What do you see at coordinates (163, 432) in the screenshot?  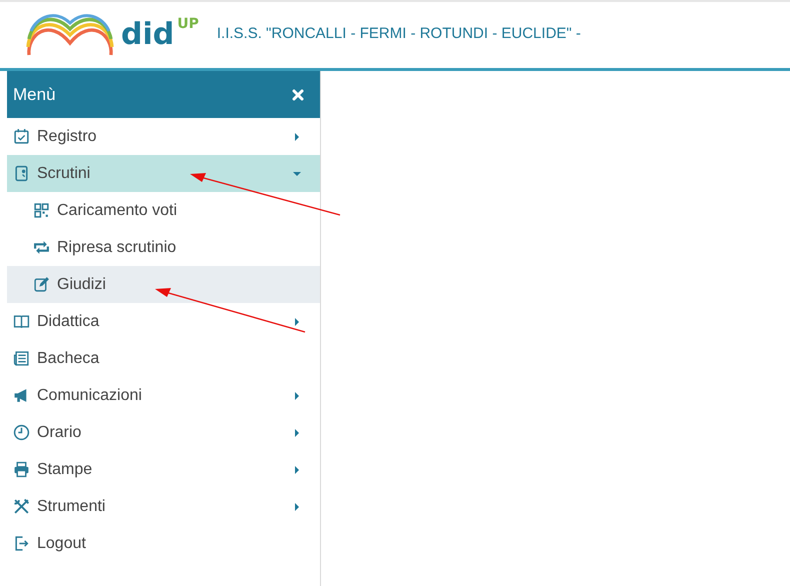 I see `menu-item: Orario` at bounding box center [163, 432].